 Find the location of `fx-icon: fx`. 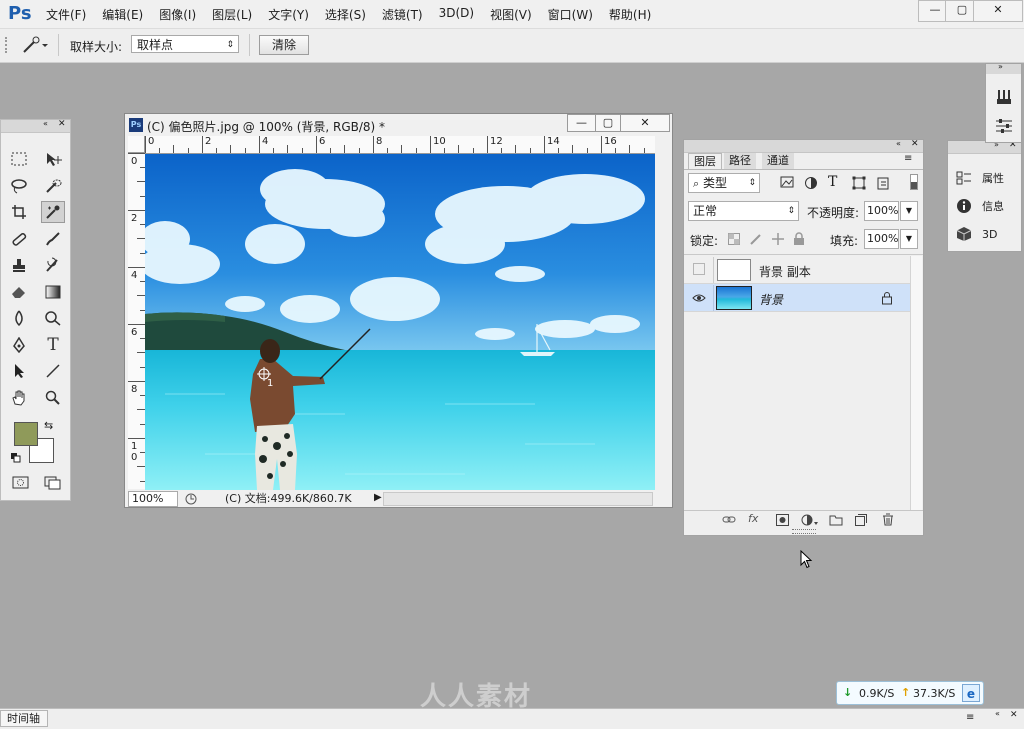

fx-icon: fx is located at coordinates (753, 518).